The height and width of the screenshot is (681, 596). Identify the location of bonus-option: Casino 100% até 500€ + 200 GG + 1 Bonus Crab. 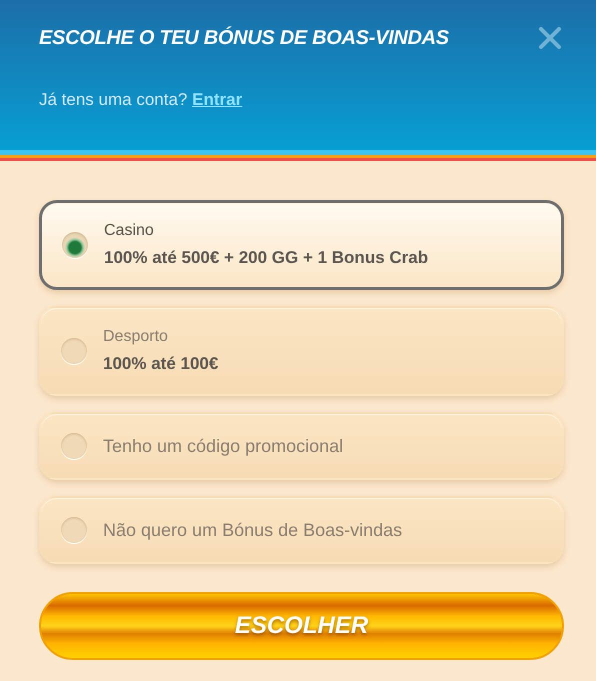
(301, 245).